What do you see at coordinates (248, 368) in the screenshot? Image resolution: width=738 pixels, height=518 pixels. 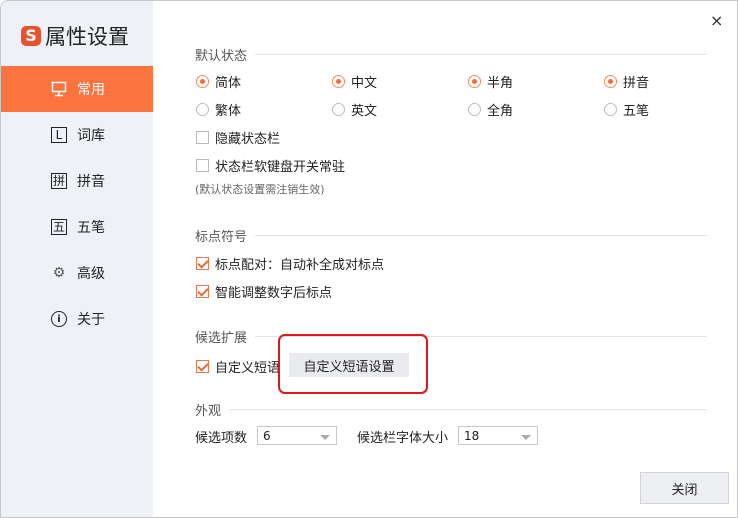 I see `checkbox-label: 自定义短语` at bounding box center [248, 368].